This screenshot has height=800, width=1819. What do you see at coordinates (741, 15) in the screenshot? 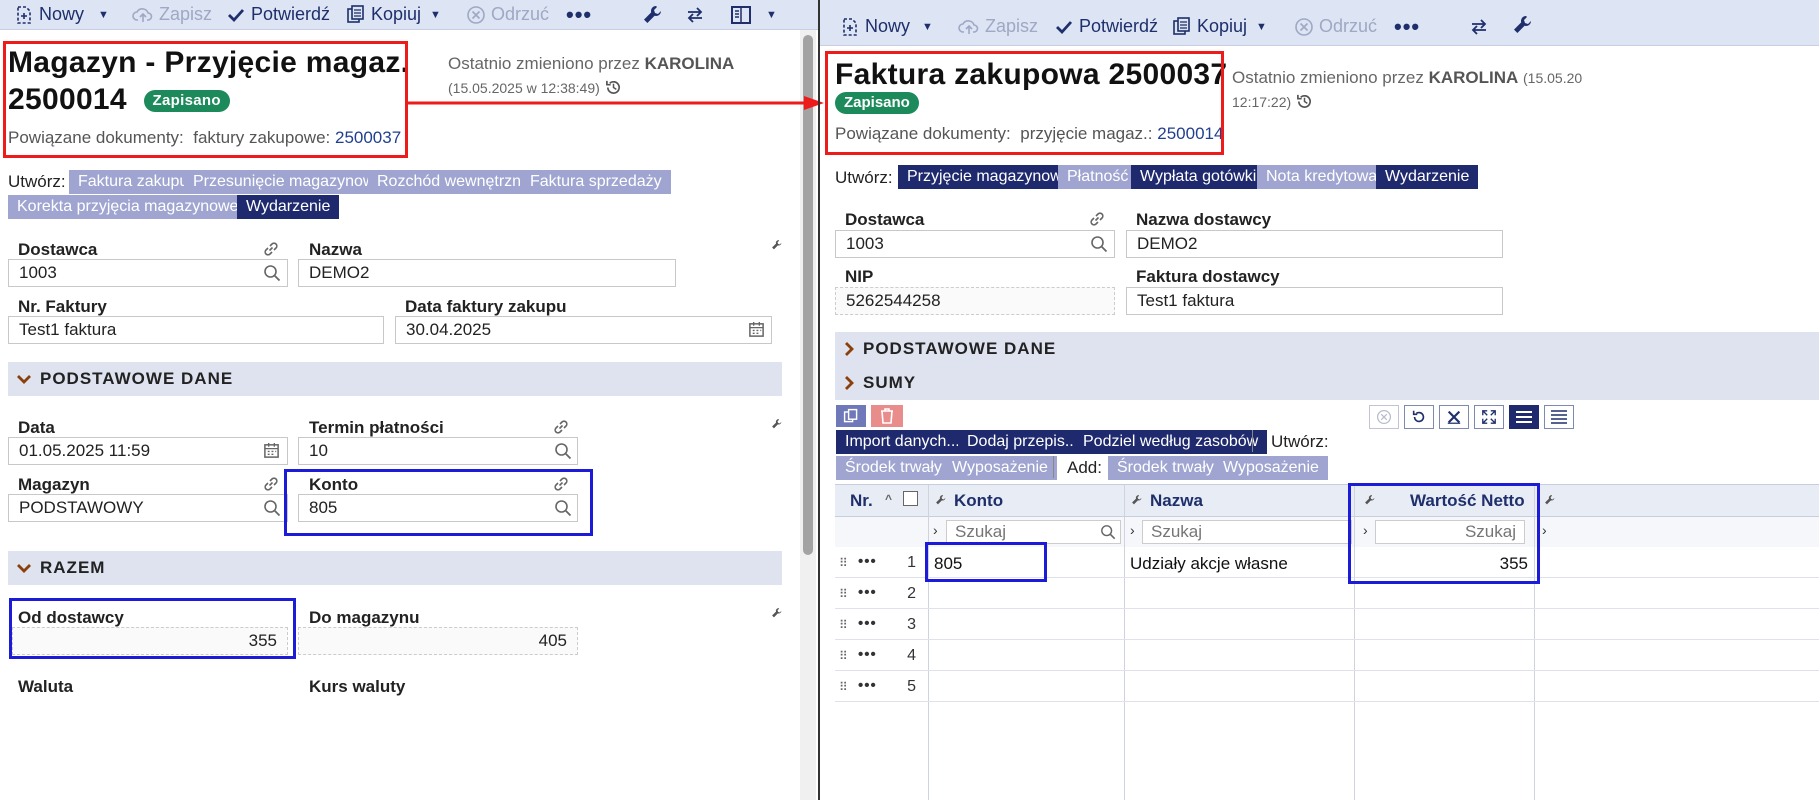
I see `book-icon` at bounding box center [741, 15].